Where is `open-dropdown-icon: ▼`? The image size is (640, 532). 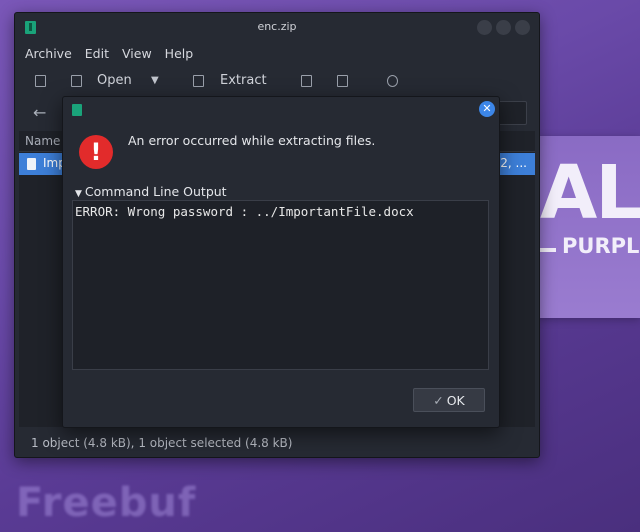 open-dropdown-icon: ▼ is located at coordinates (155, 80).